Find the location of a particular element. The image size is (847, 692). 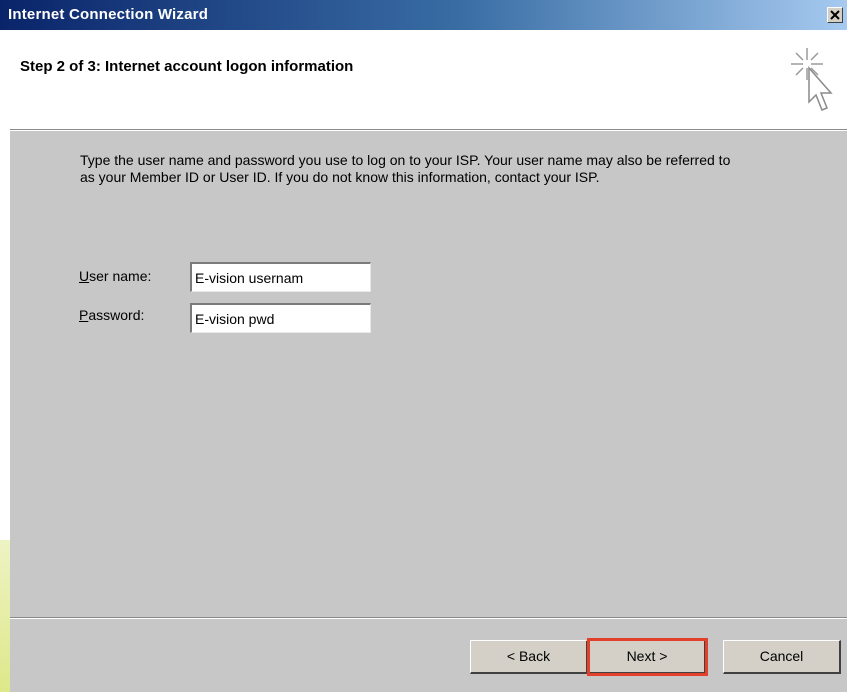

left-edge-accent is located at coordinates (5, 616).